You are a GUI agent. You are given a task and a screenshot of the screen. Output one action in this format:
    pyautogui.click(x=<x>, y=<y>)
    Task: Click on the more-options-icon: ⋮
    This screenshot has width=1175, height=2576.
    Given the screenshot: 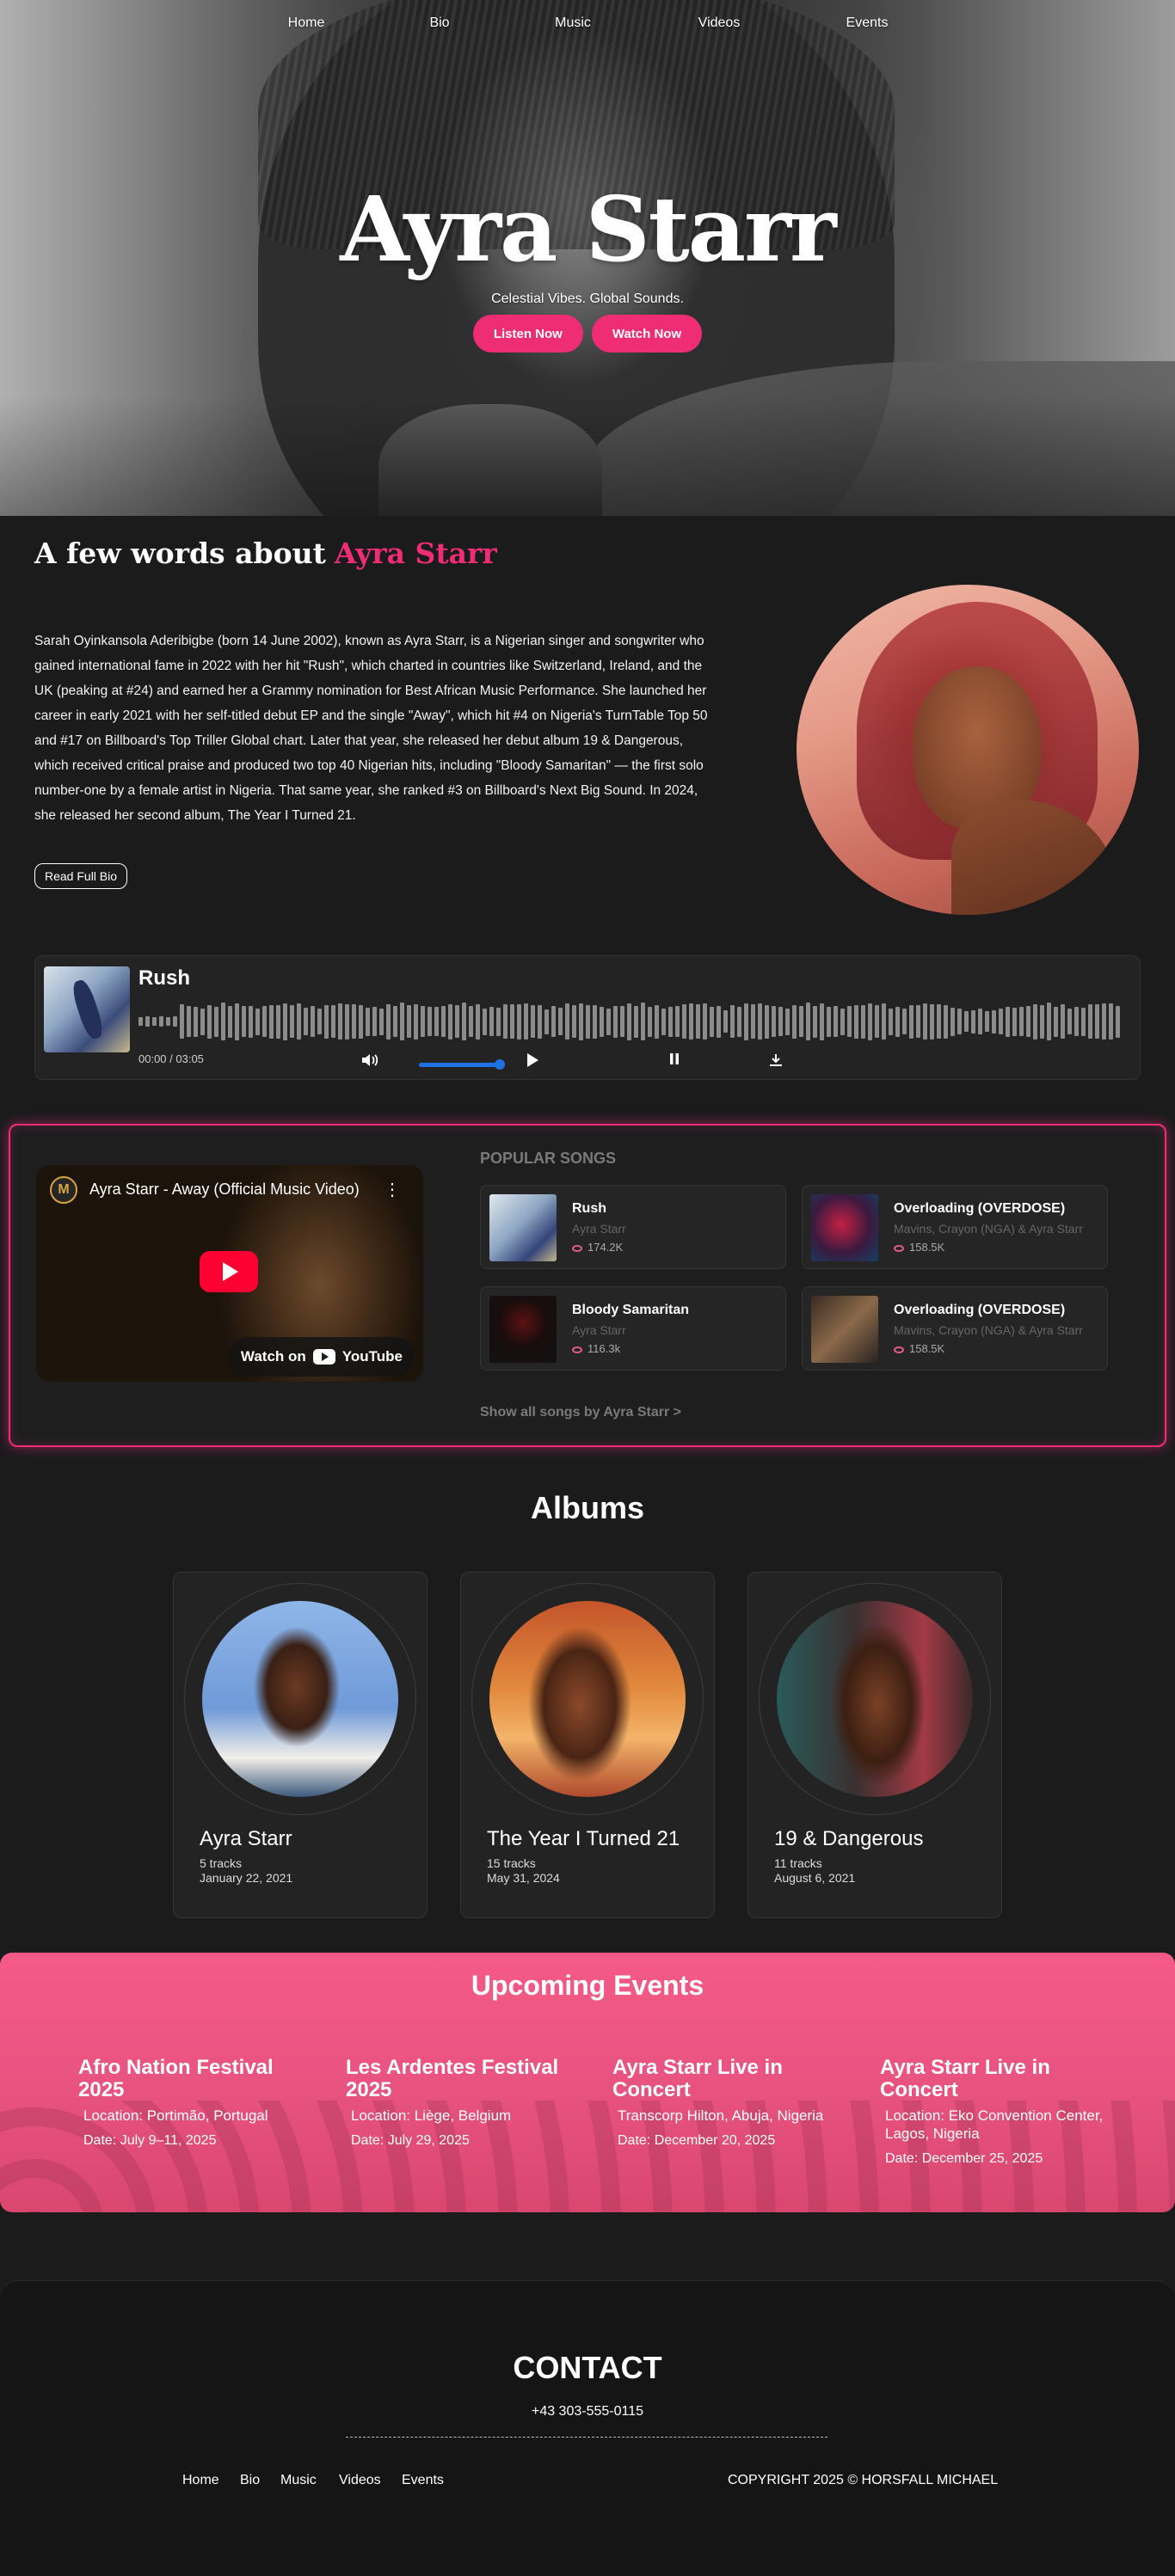 What is the action you would take?
    pyautogui.click(x=392, y=1189)
    